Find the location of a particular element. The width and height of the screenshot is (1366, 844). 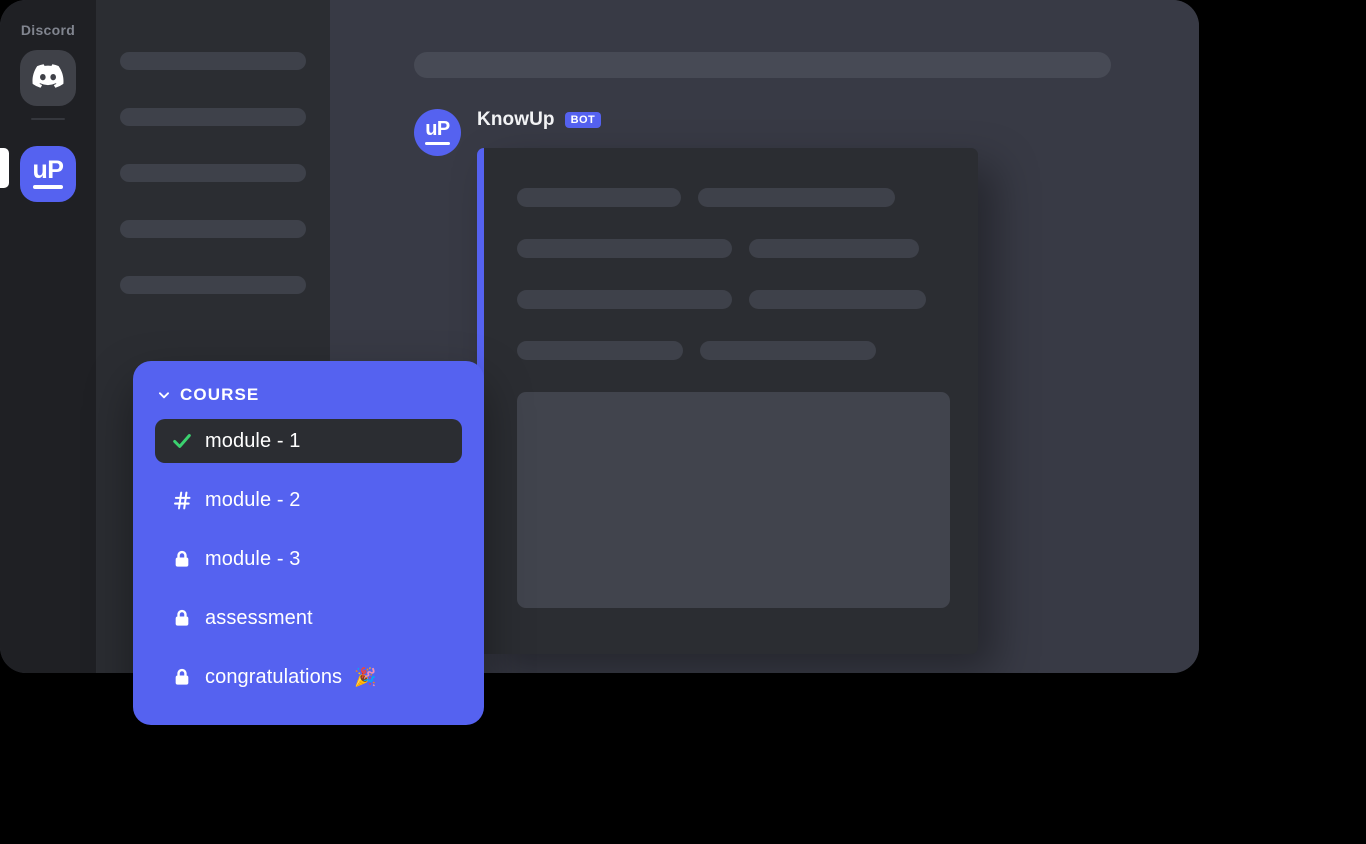

course-item-congratulations: congratulations 🎉 is located at coordinates (308, 677).